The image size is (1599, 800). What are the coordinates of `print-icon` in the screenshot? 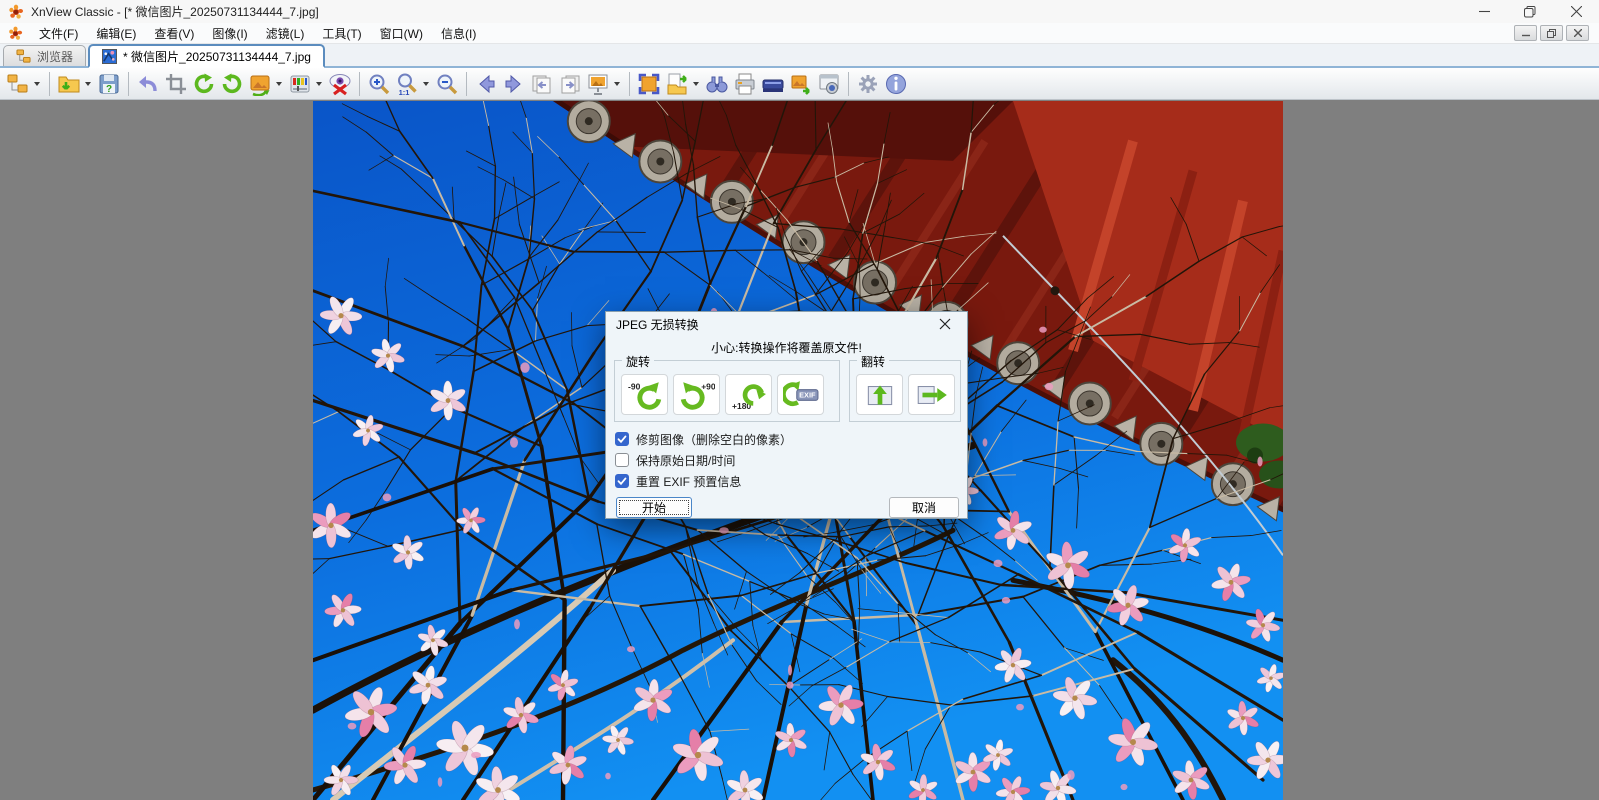 It's located at (745, 83).